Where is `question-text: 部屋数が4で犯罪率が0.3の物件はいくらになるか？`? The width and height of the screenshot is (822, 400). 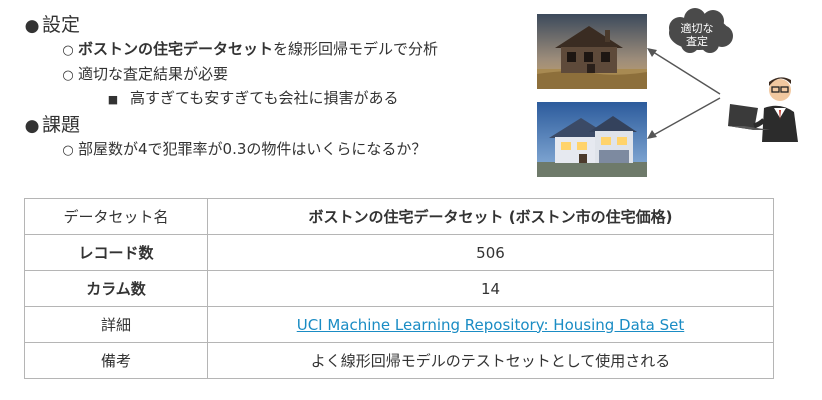 question-text: 部屋数が4で犯罪率が0.3の物件はいくらになるか？ is located at coordinates (252, 149).